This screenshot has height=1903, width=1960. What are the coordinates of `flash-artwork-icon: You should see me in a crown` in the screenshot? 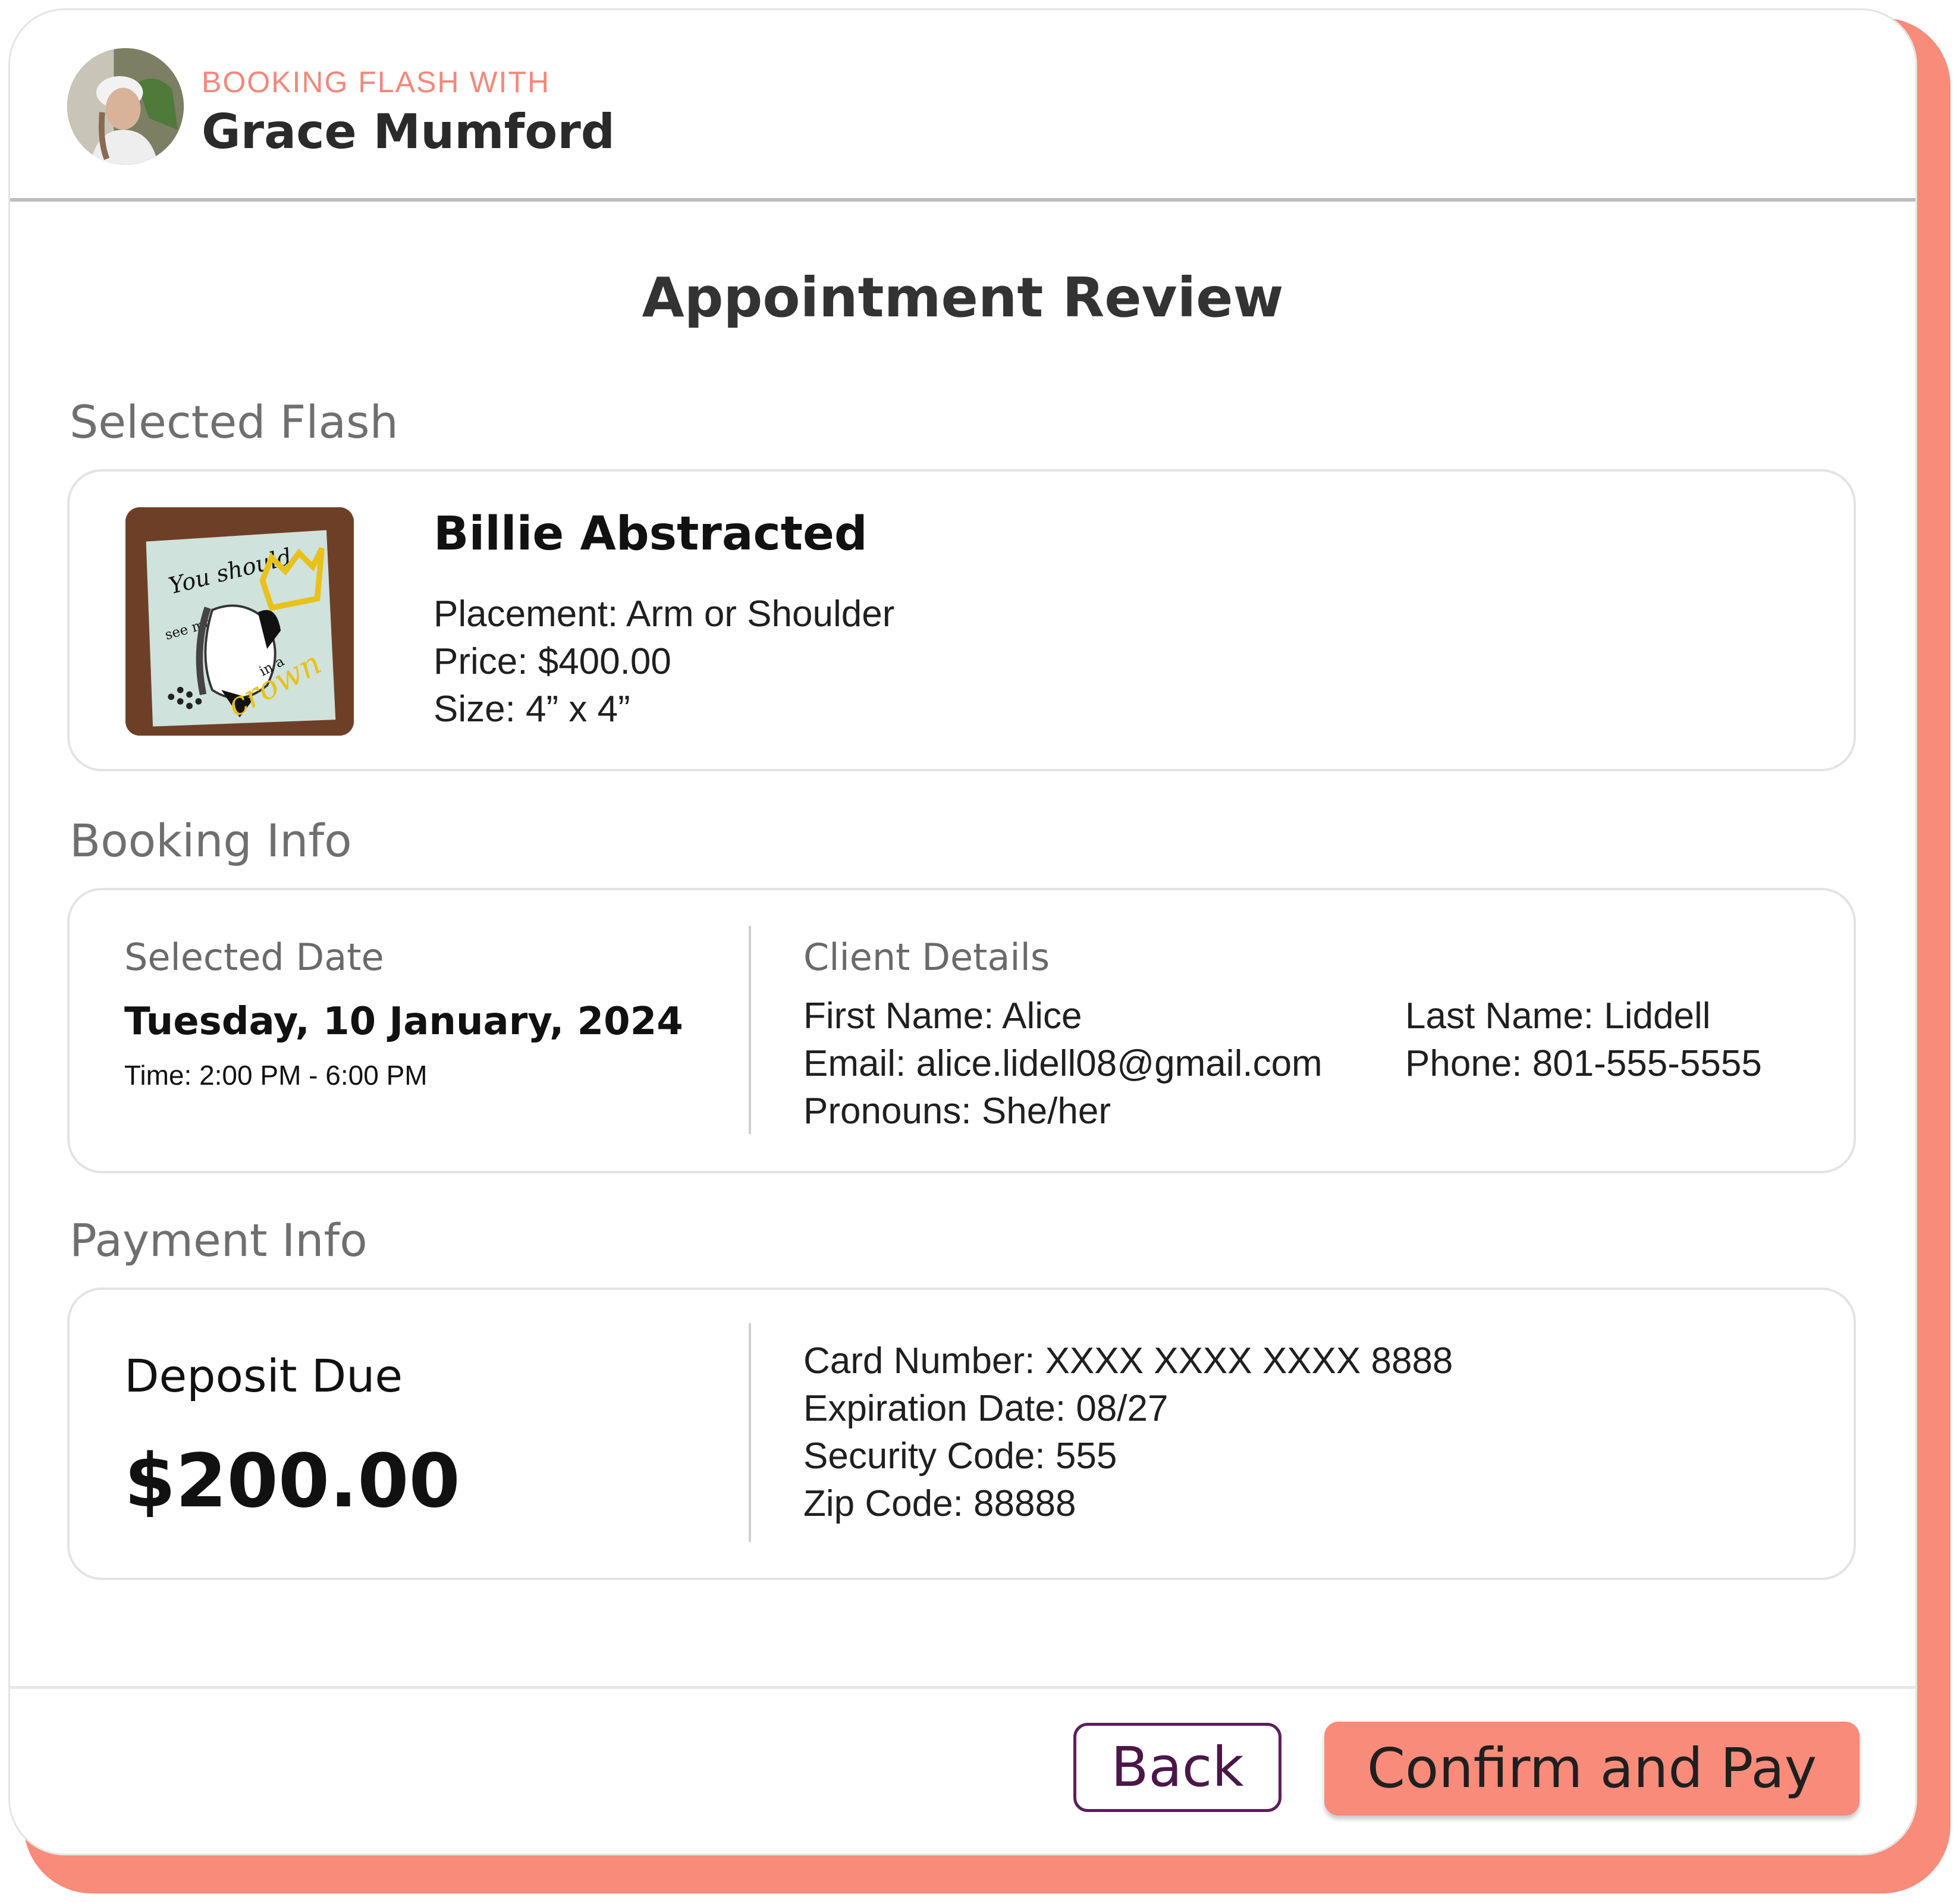 It's located at (239, 621).